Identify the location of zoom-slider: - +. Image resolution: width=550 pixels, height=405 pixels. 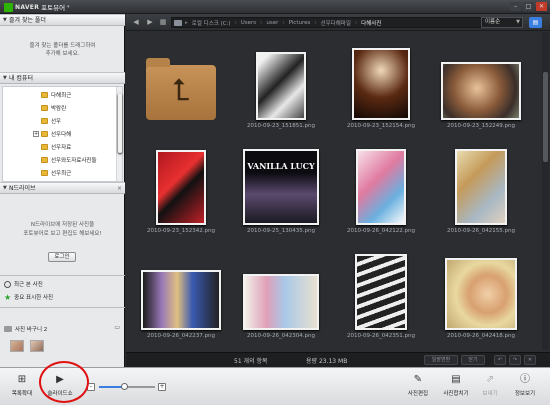
(127, 387).